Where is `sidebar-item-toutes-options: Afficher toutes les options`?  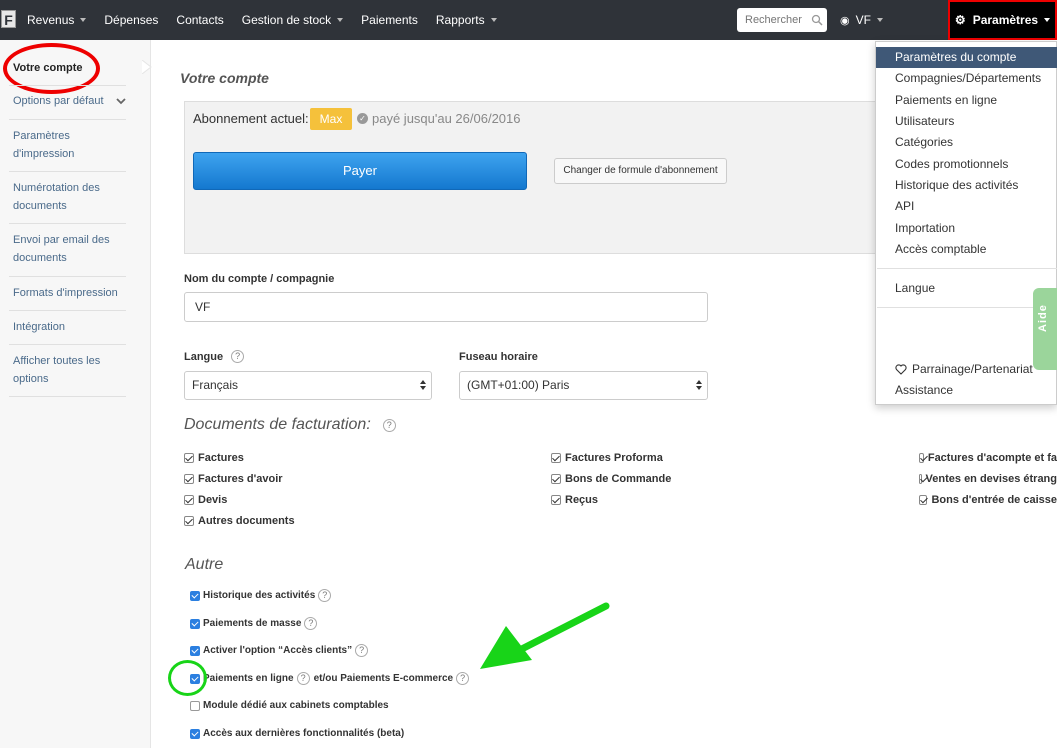
sidebar-item-toutes-options: Afficher toutes les options is located at coordinates (69, 370).